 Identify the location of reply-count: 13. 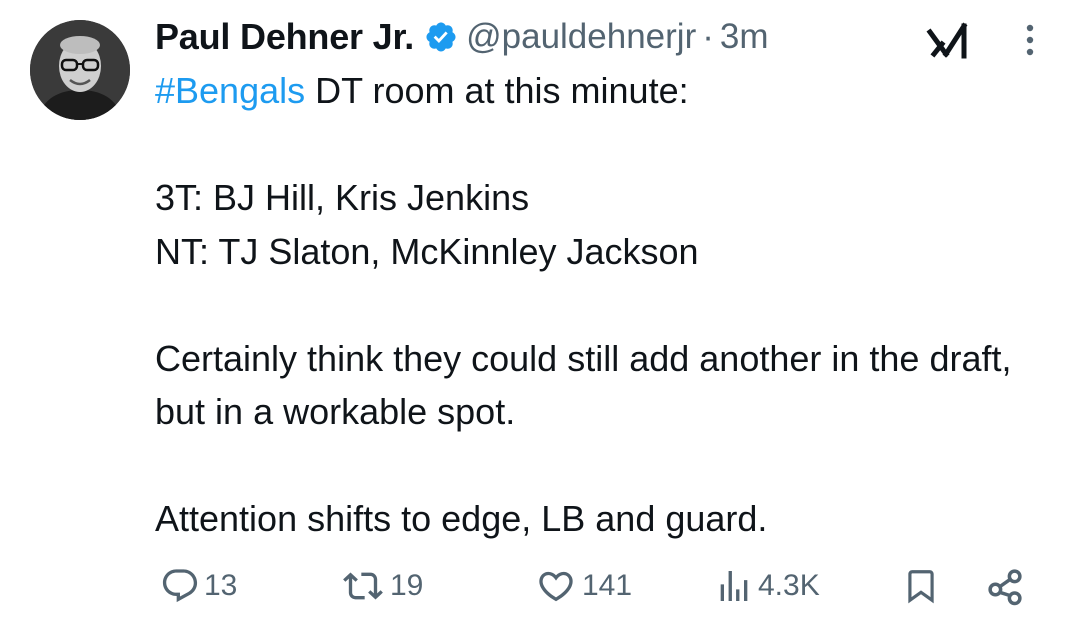
(221, 585).